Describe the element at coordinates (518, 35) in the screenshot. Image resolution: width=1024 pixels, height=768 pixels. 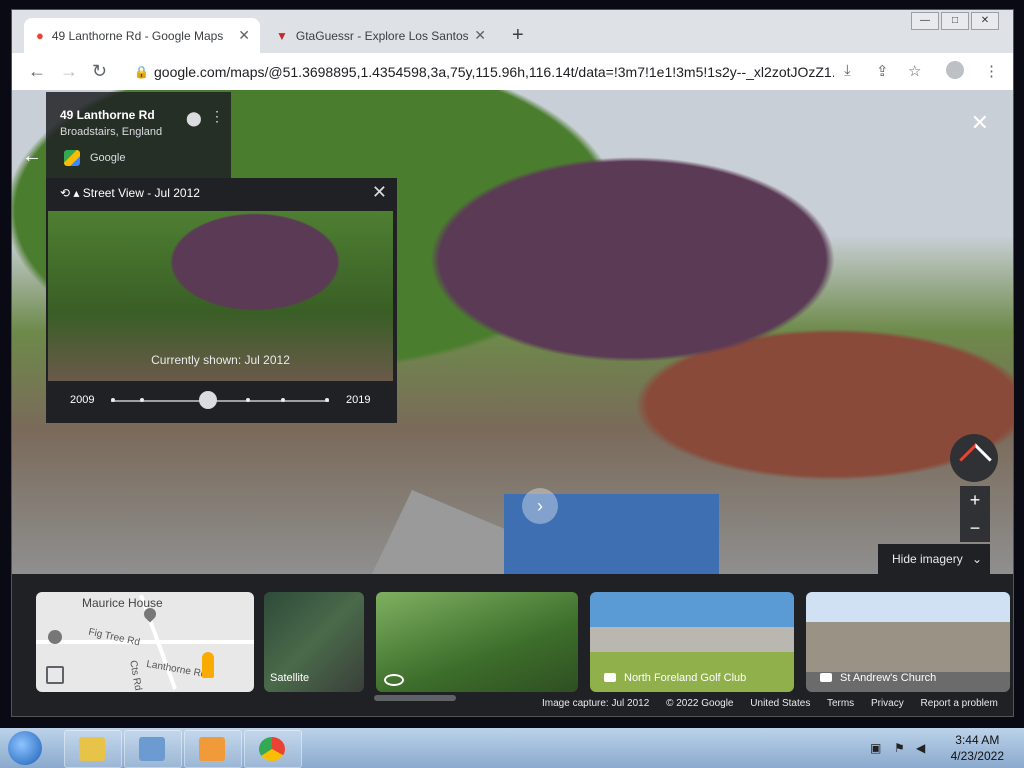
I see `new-tab-icon: +` at that location.